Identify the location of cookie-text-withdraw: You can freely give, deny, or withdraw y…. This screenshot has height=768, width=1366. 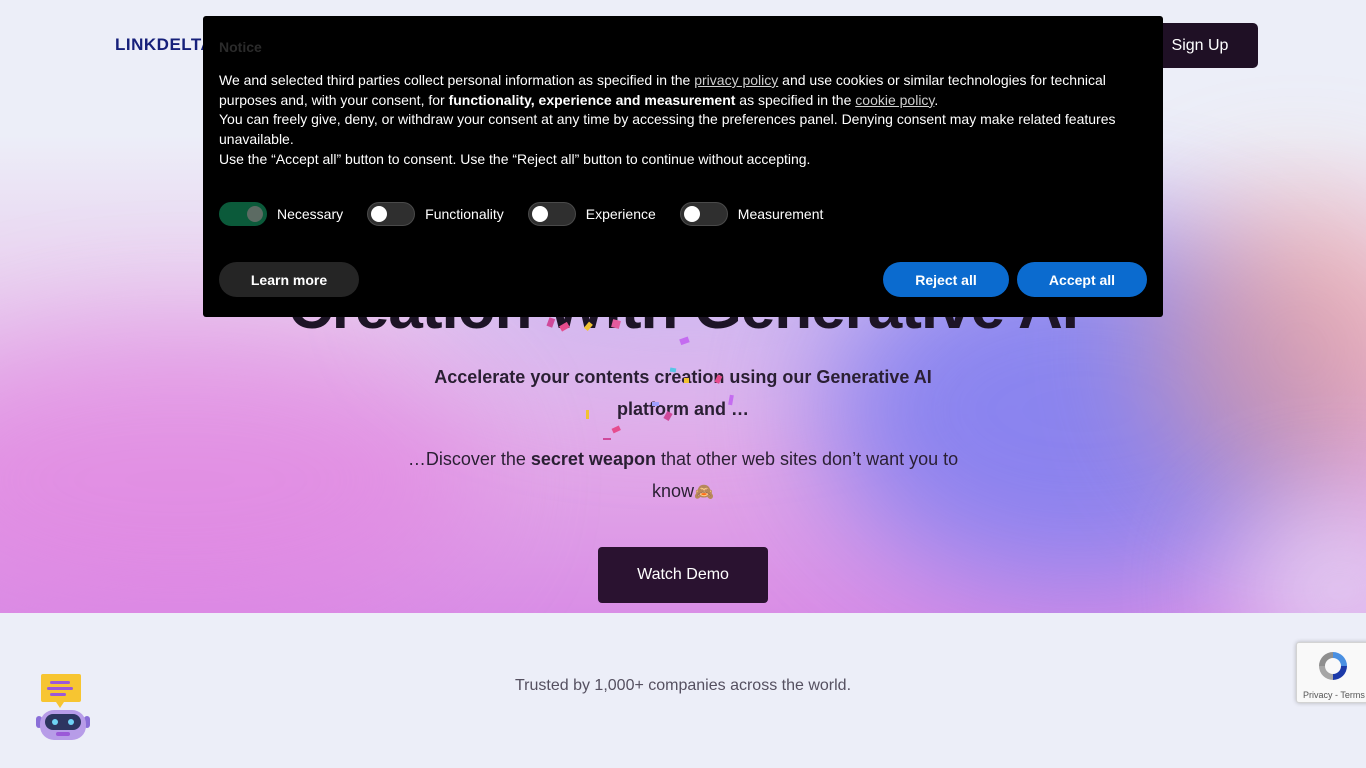
(667, 129).